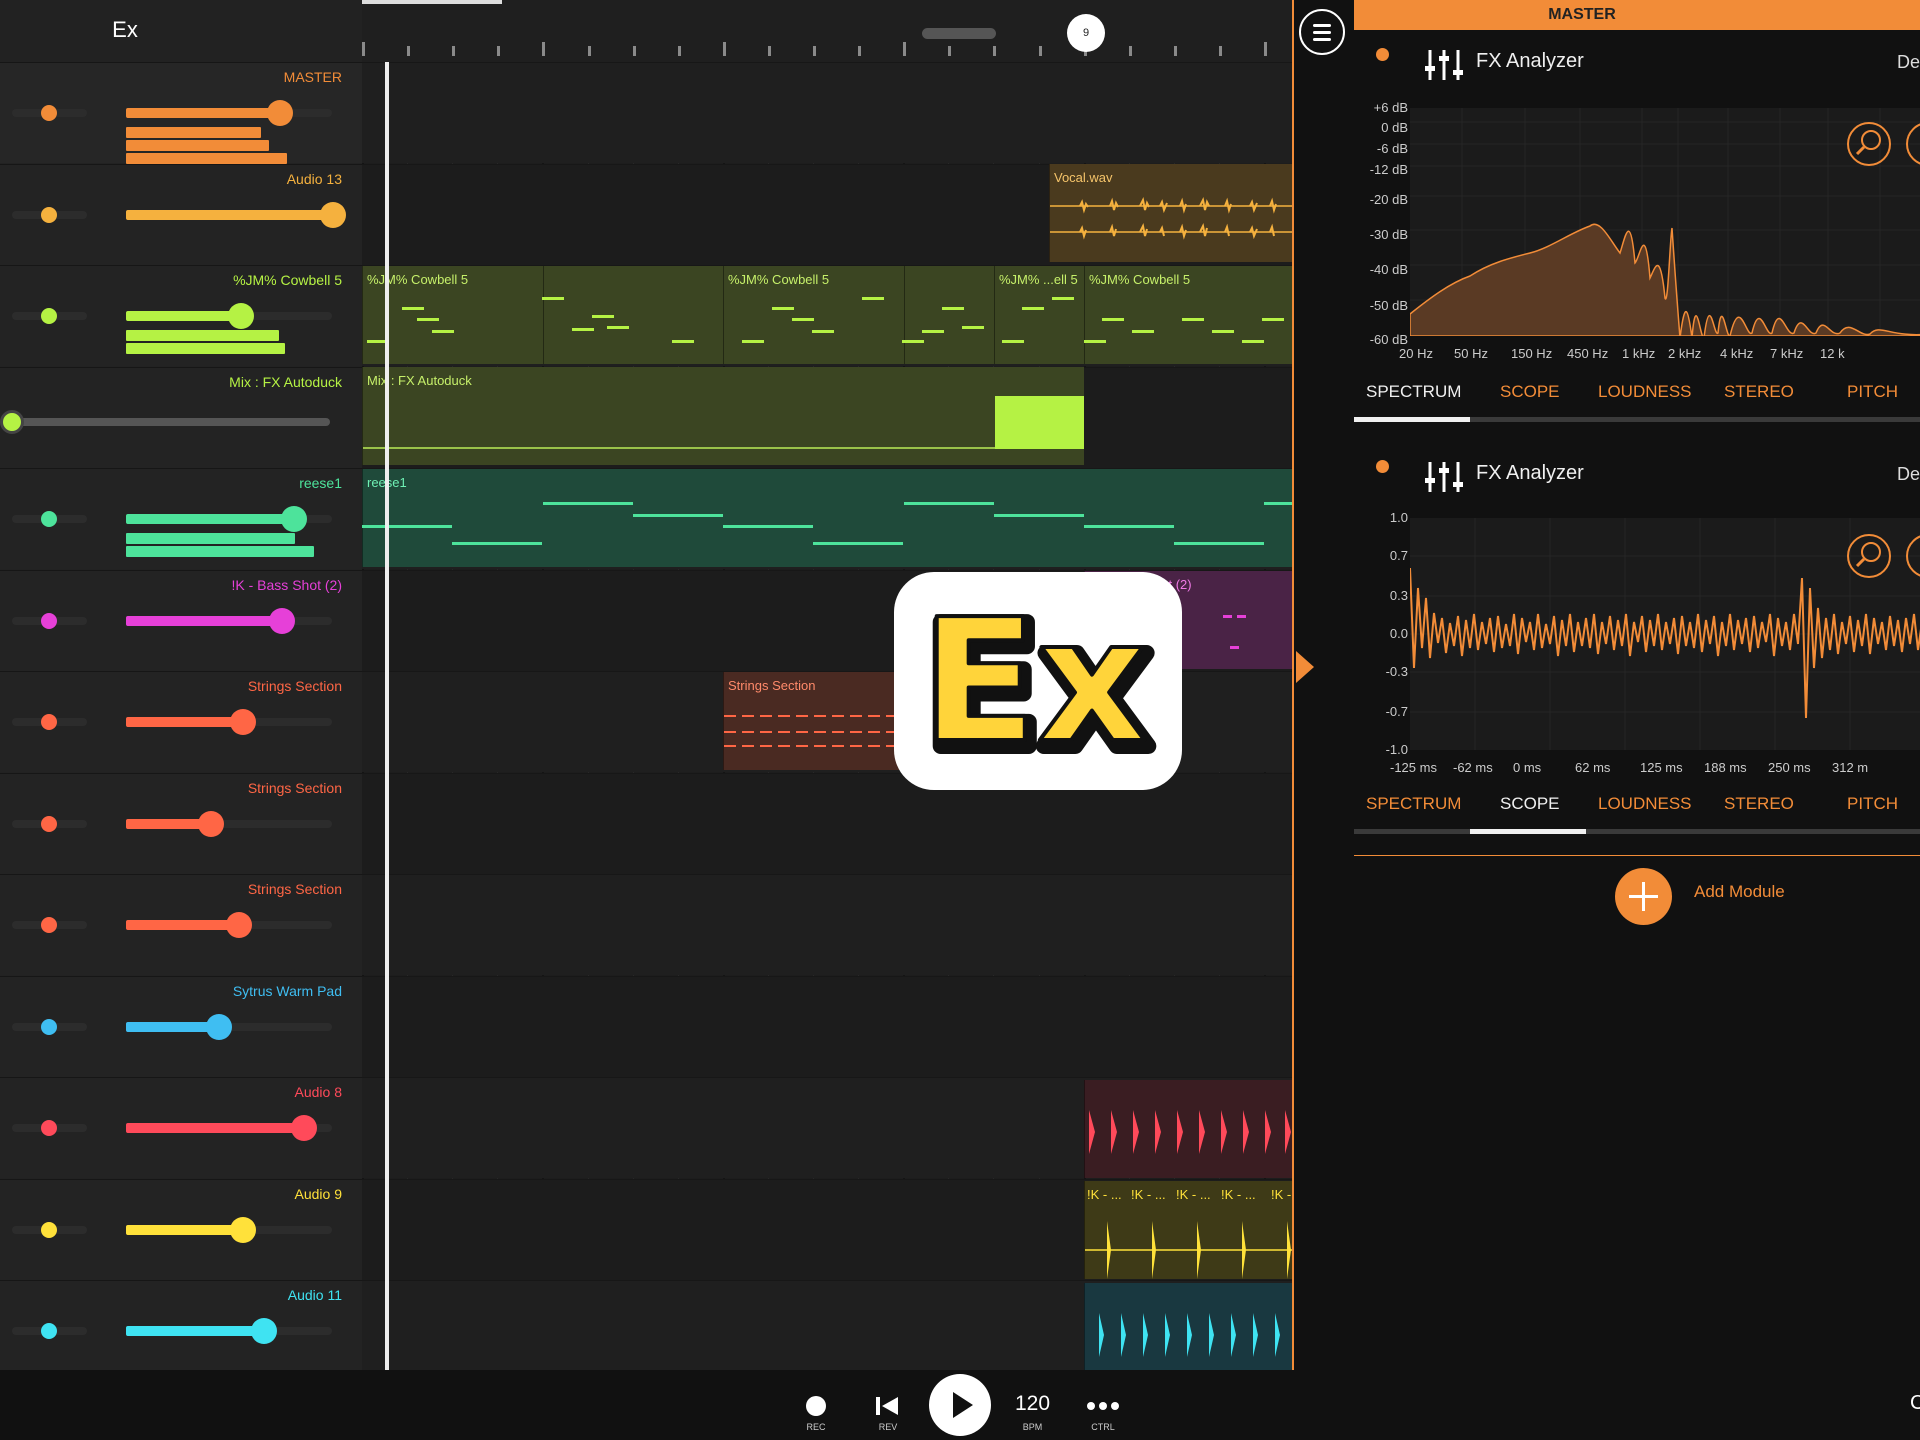  What do you see at coordinates (1188, 1129) in the screenshot?
I see `clip-audio8` at bounding box center [1188, 1129].